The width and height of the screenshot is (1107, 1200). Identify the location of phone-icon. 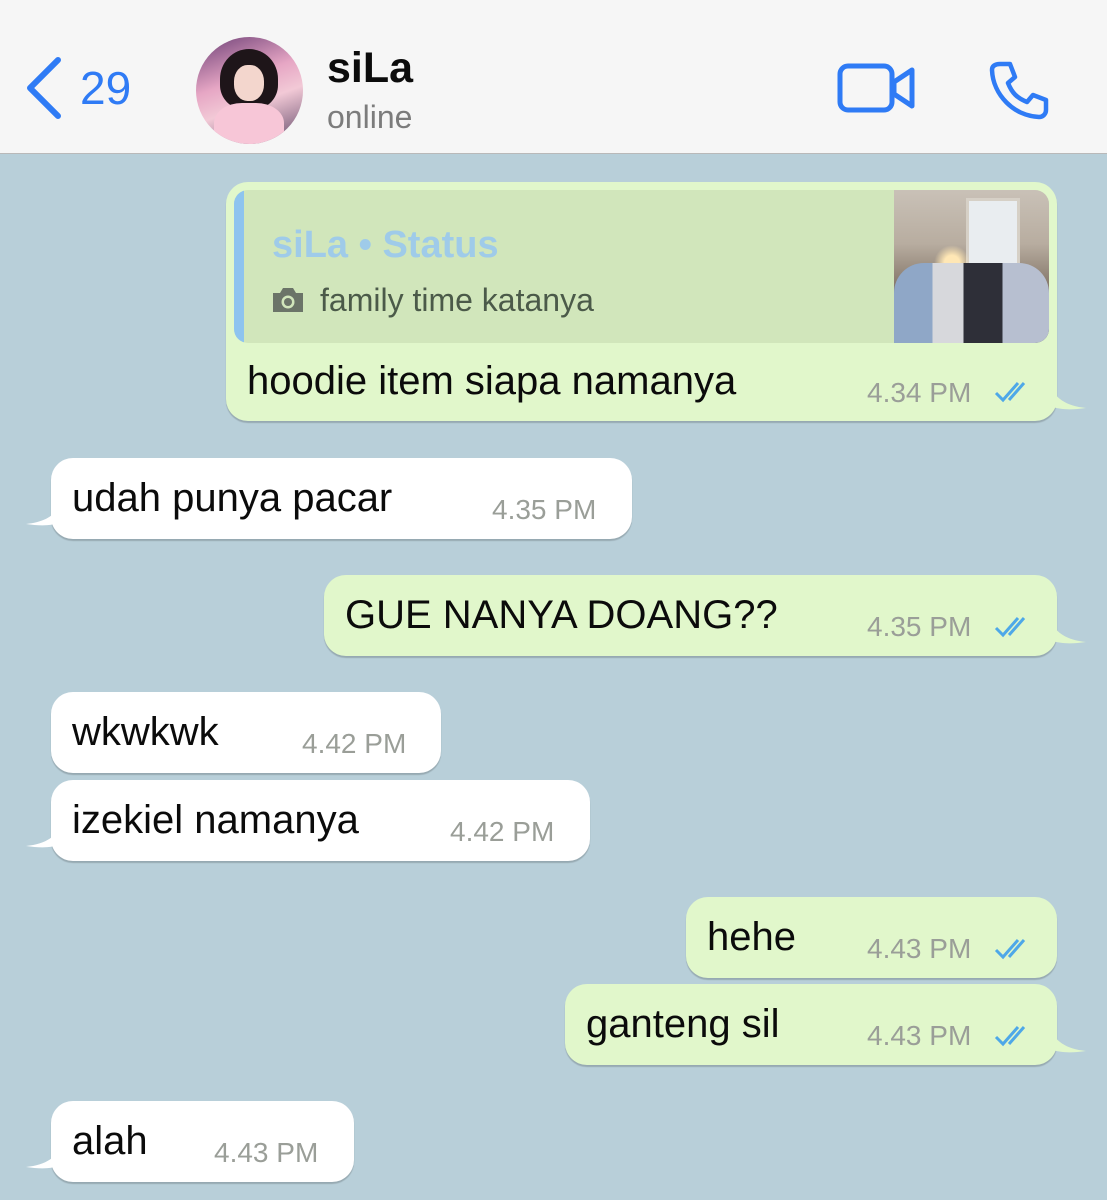
(1019, 90).